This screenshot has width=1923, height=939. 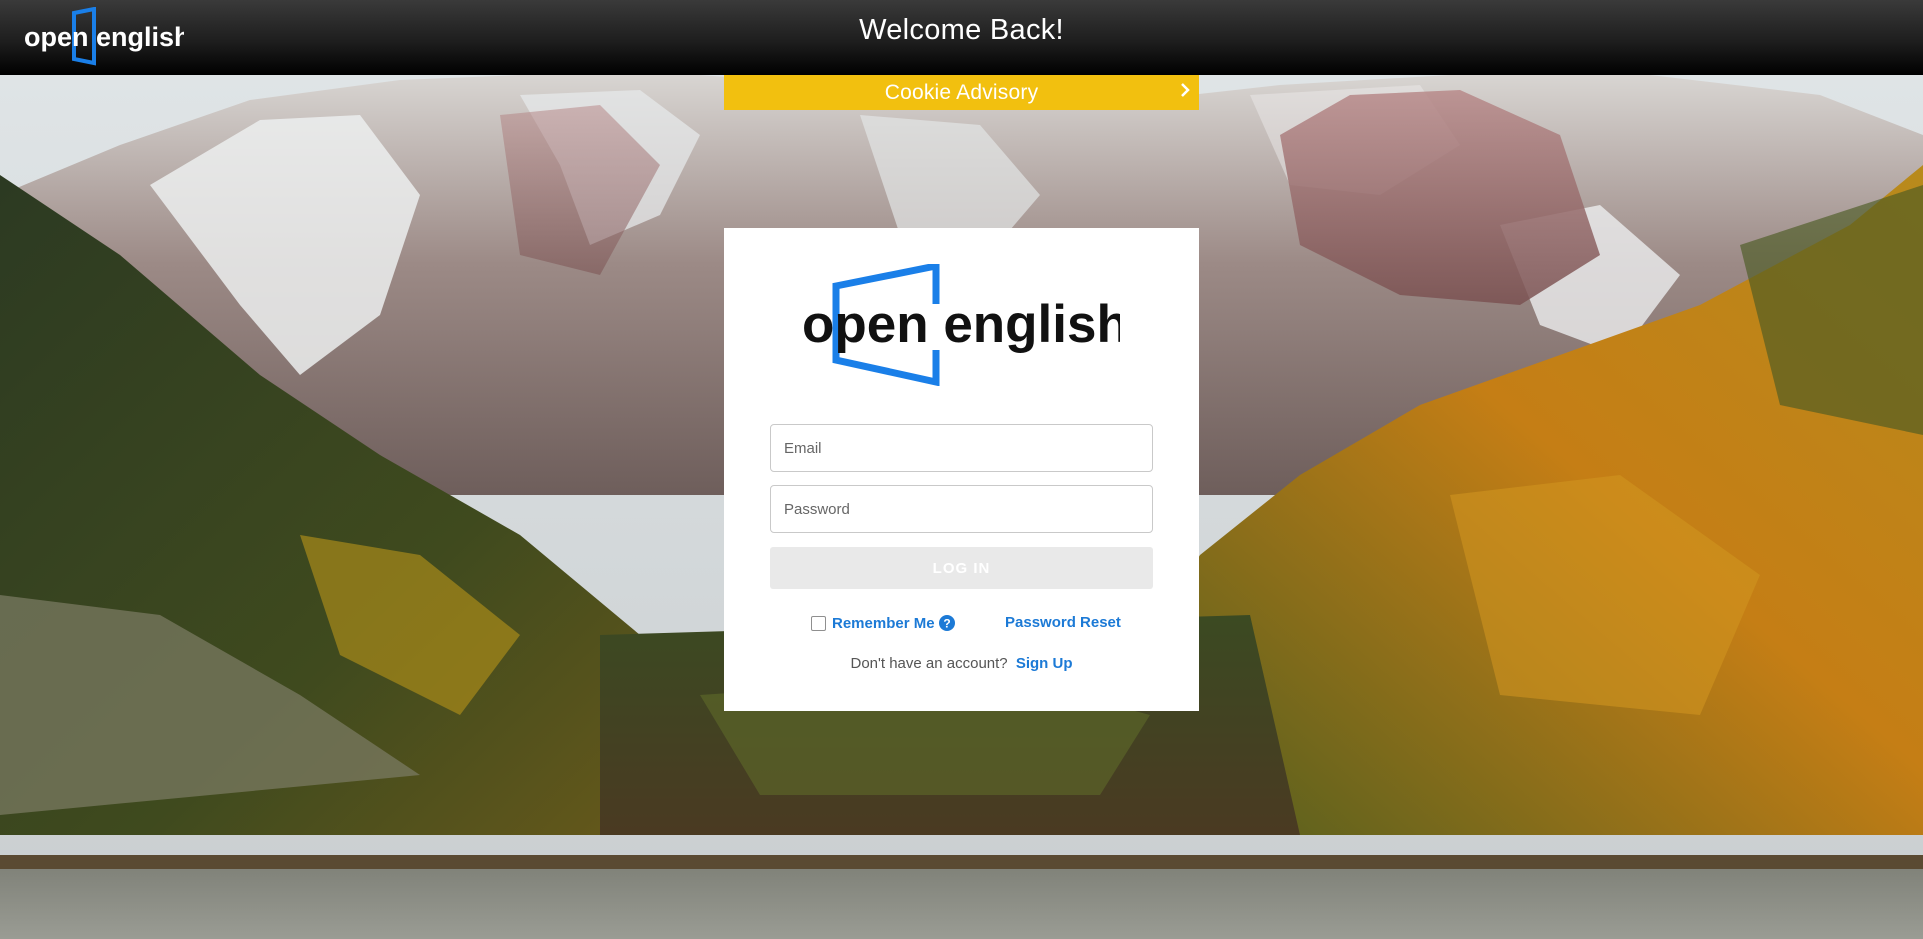 I want to click on chevron-right-icon, so click(x=1185, y=90).